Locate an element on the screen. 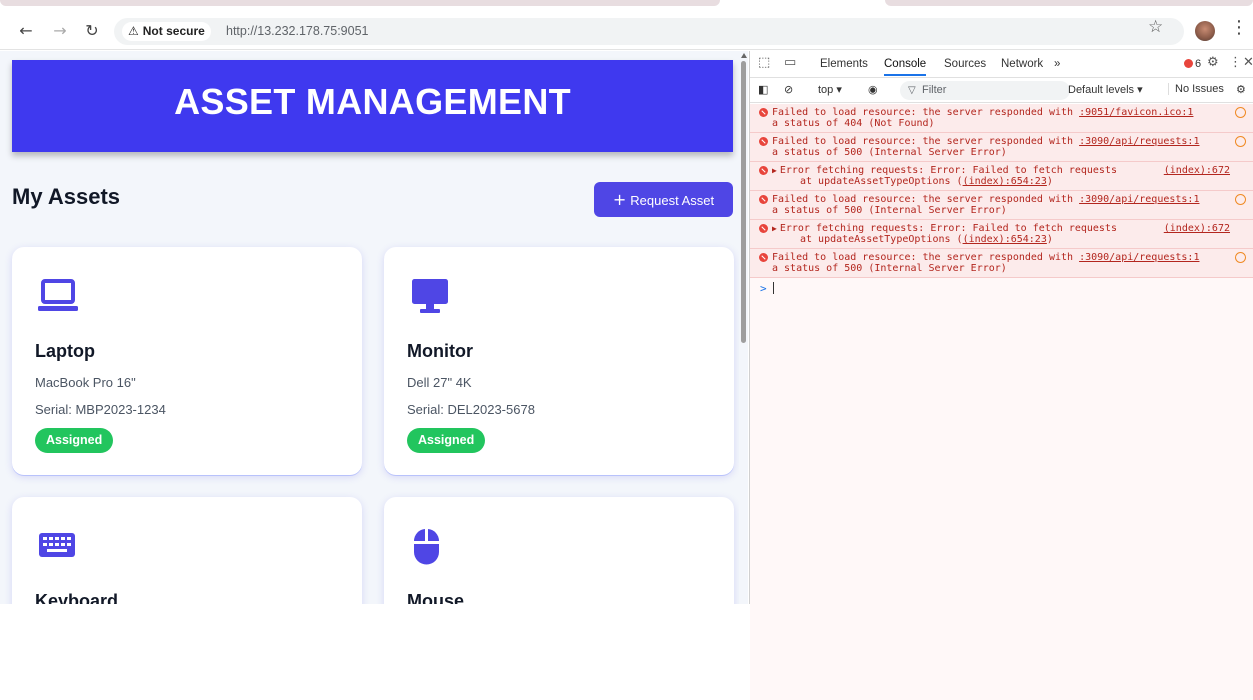  tab-network: Network is located at coordinates (1022, 64).